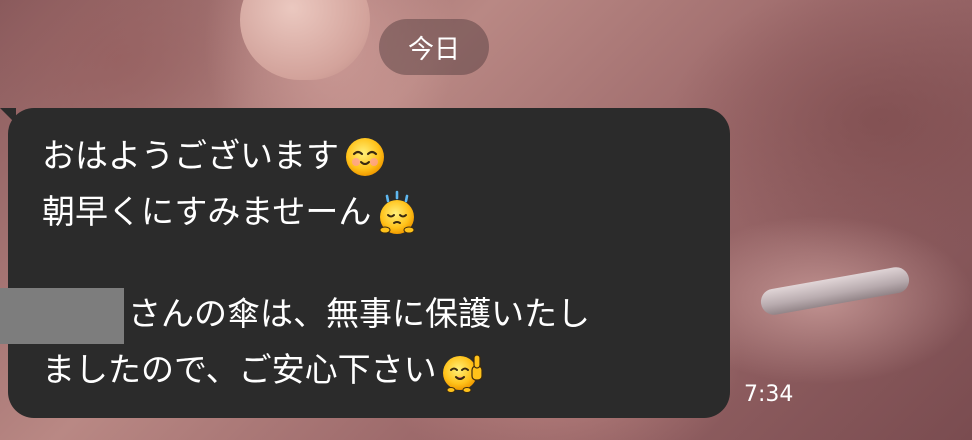 This screenshot has width=972, height=440. I want to click on background-photo-finger, so click(305, 40).